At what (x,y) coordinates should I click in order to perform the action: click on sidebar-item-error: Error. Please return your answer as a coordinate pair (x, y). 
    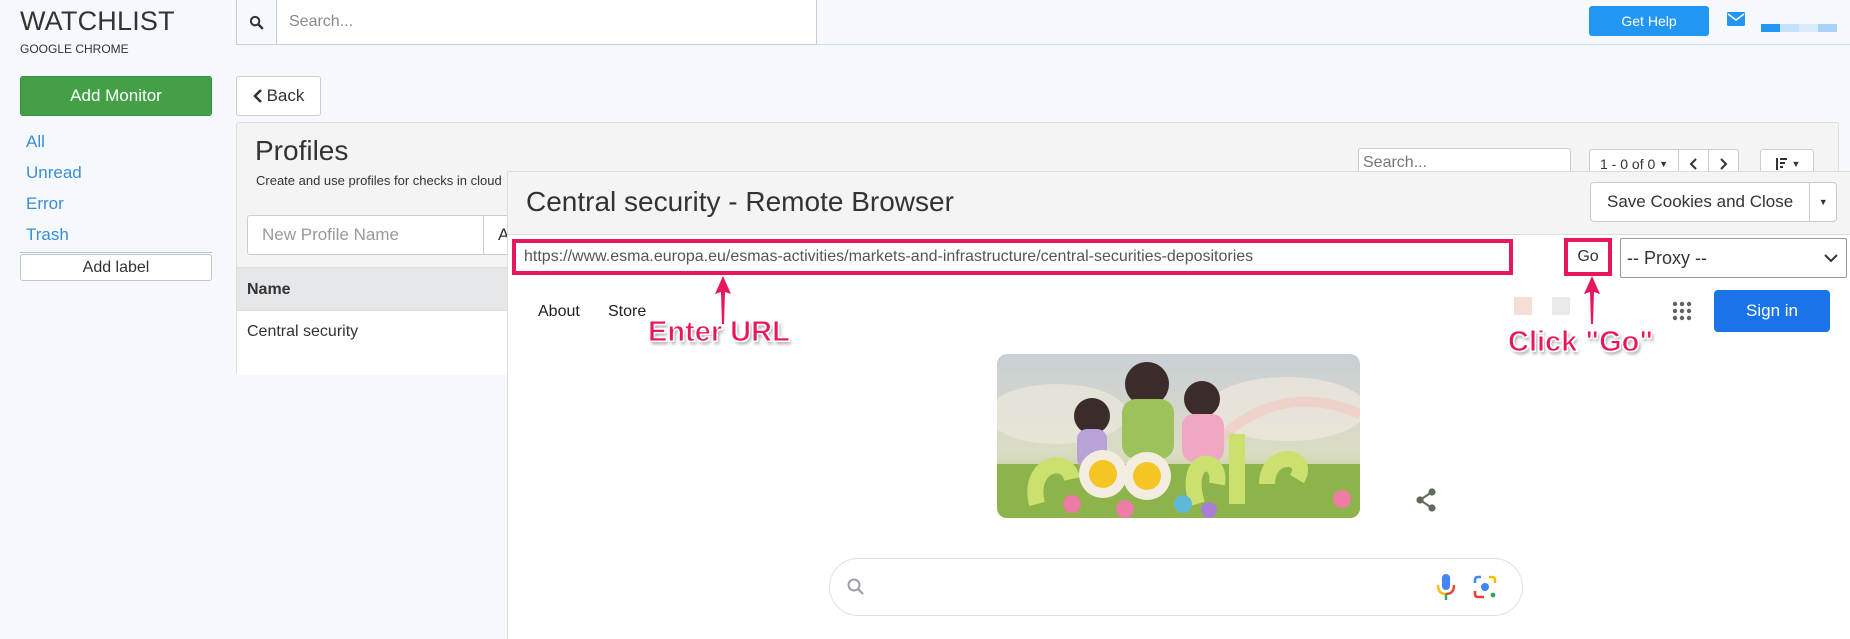
    Looking at the image, I should click on (116, 205).